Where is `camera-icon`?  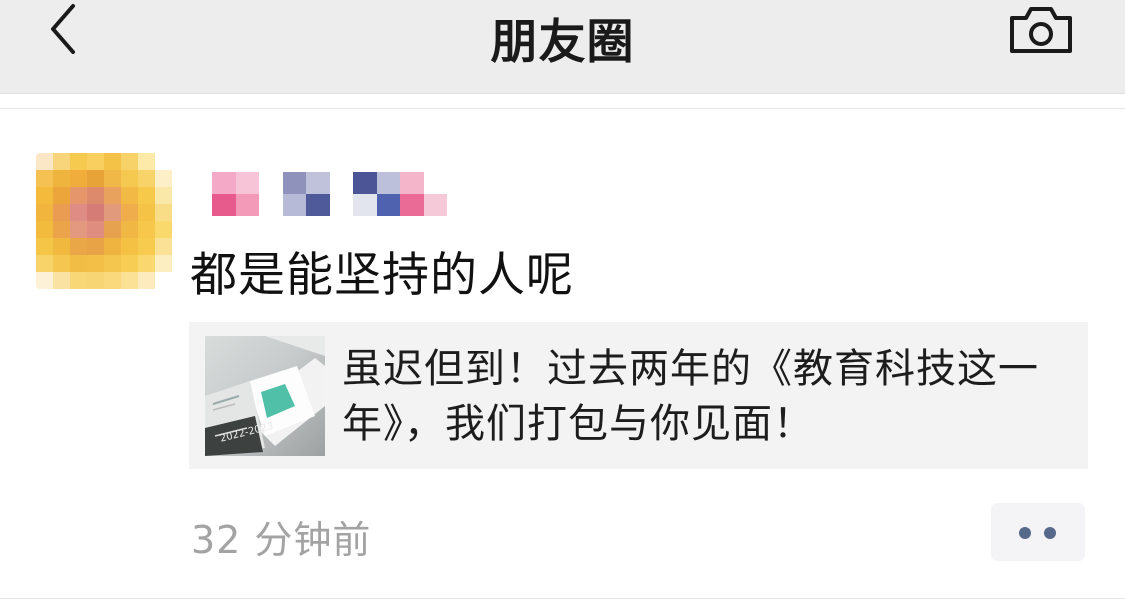
camera-icon is located at coordinates (1041, 30).